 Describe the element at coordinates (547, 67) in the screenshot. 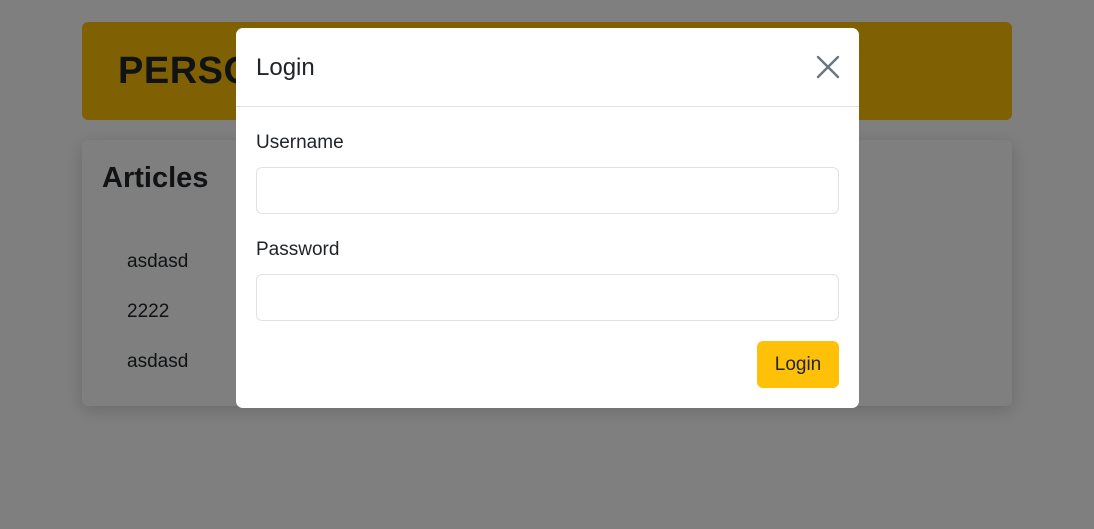

I see `modal-header: Login` at that location.